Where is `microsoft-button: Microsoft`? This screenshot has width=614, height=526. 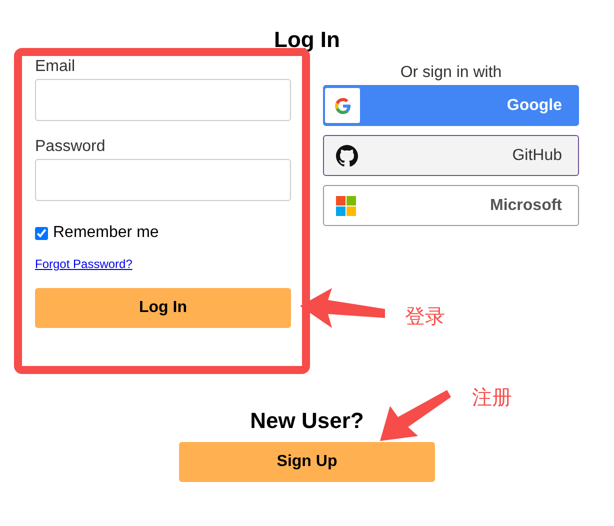 microsoft-button: Microsoft is located at coordinates (451, 205).